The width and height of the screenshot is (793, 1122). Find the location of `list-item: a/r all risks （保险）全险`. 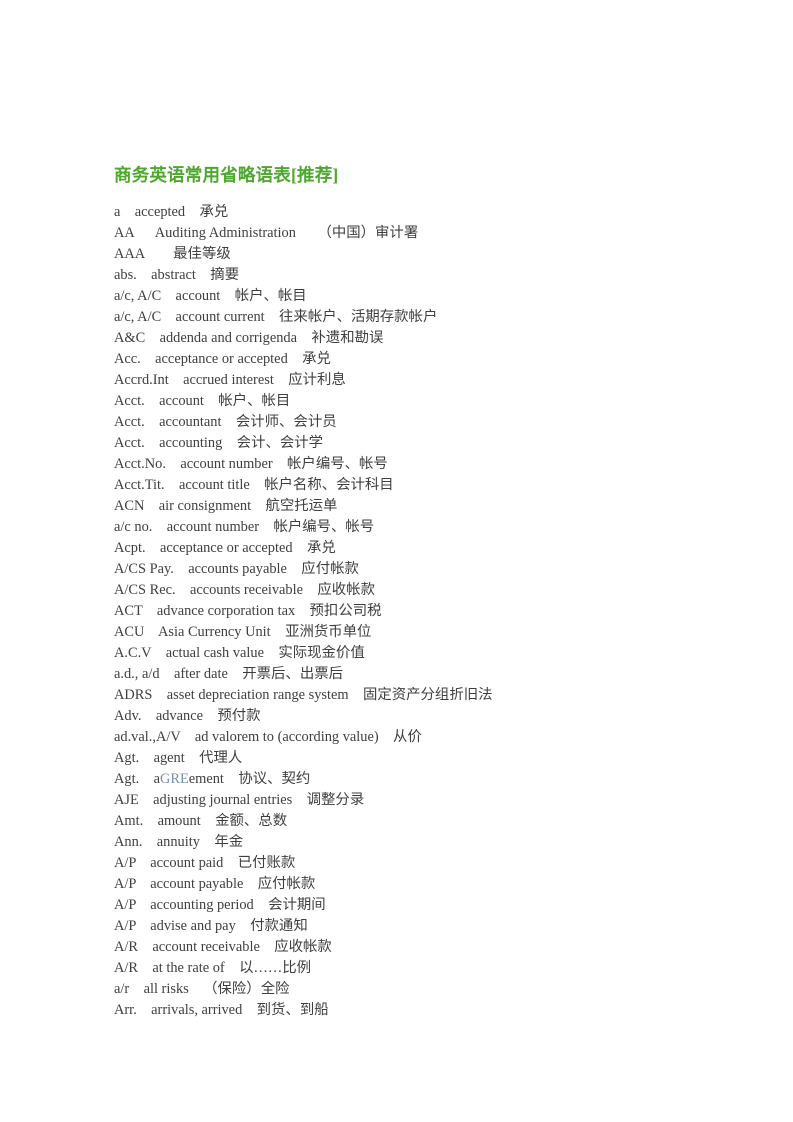

list-item: a/r all risks （保险）全险 is located at coordinates (414, 989).